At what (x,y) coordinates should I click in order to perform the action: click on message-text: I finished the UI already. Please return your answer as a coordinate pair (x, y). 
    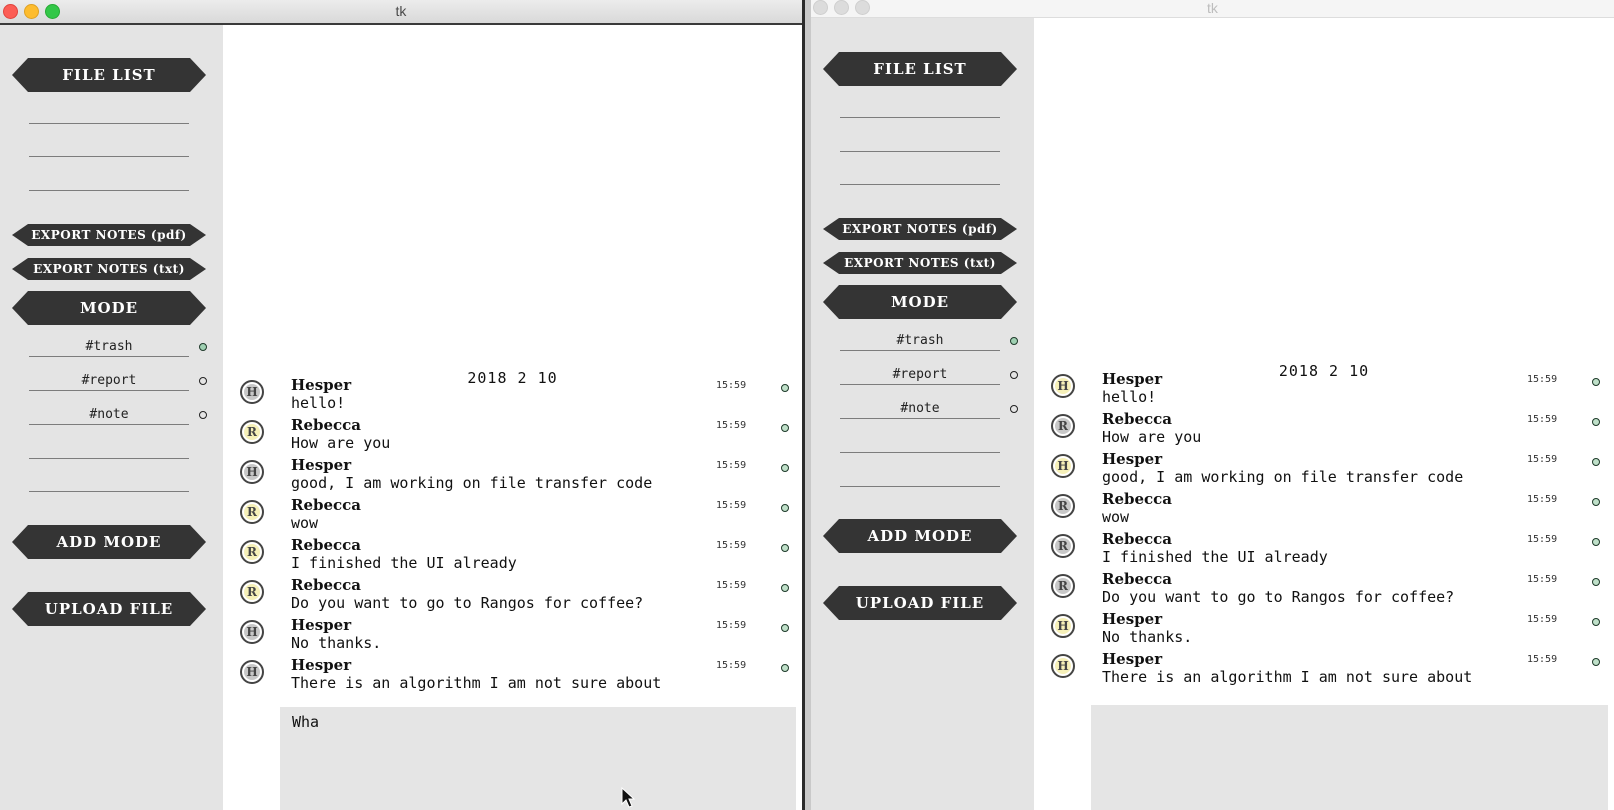
    Looking at the image, I should click on (1215, 557).